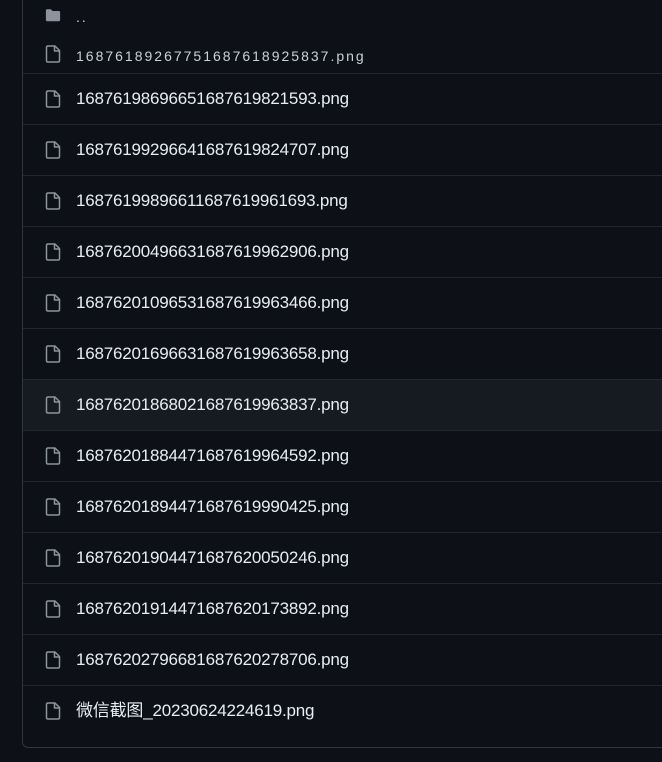 This screenshot has width=662, height=762. I want to click on file-row: 16876201914471687620173892.png, so click(342, 608).